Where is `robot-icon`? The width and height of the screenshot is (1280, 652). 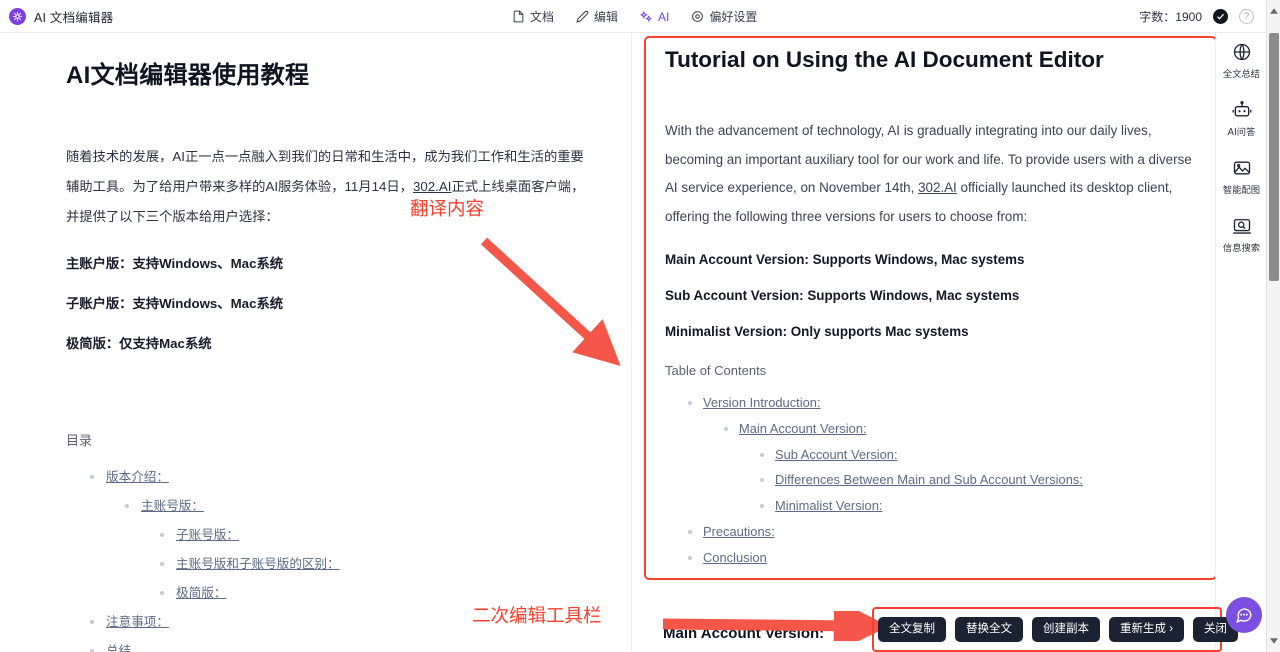
robot-icon is located at coordinates (1242, 110).